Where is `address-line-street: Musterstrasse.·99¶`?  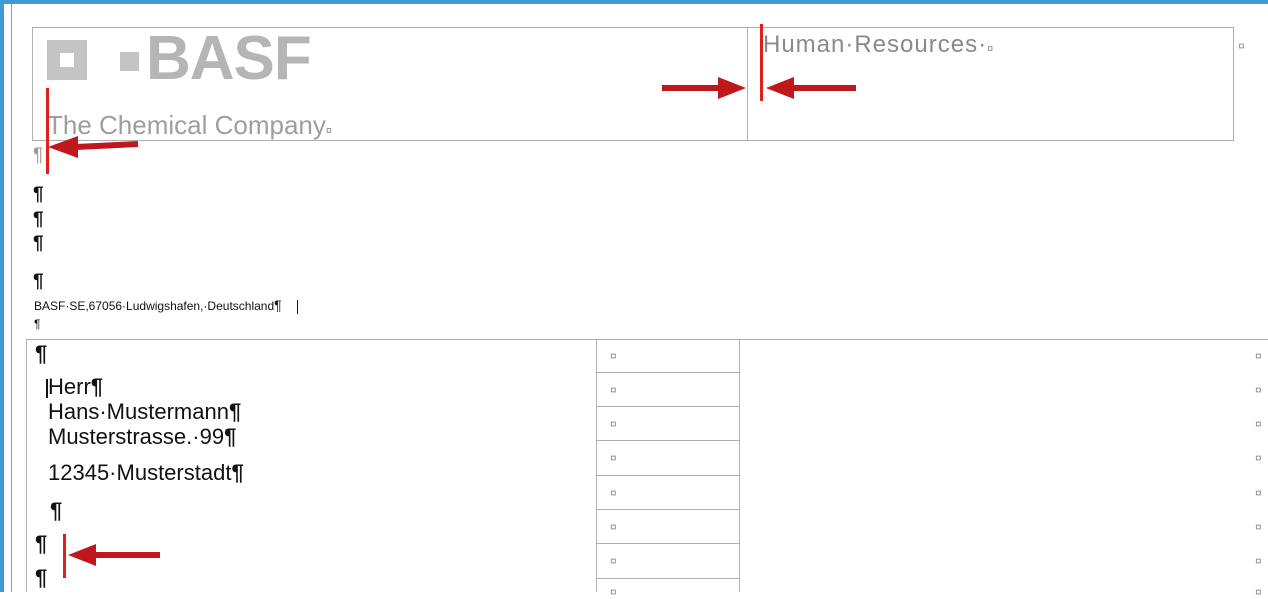
address-line-street: Musterstrasse.·99¶ is located at coordinates (142, 437).